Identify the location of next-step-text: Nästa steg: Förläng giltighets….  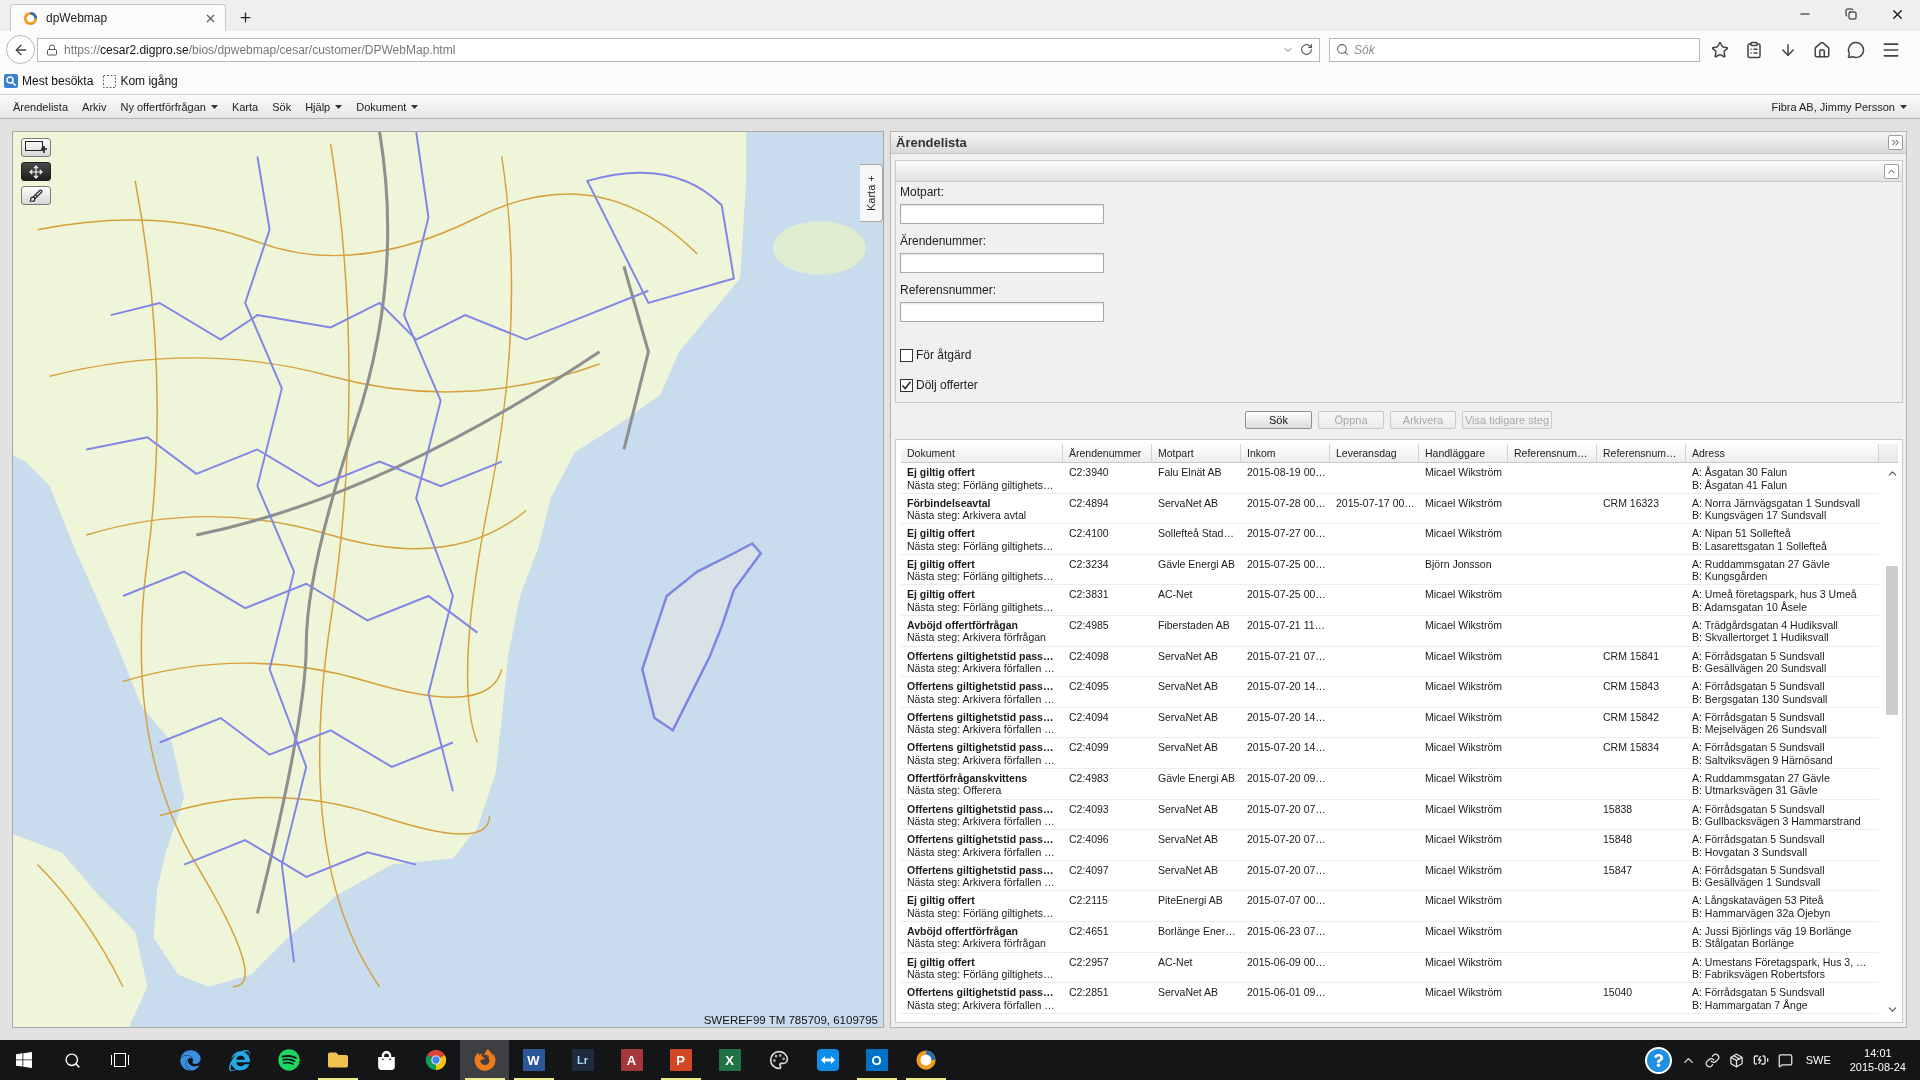
(980, 576).